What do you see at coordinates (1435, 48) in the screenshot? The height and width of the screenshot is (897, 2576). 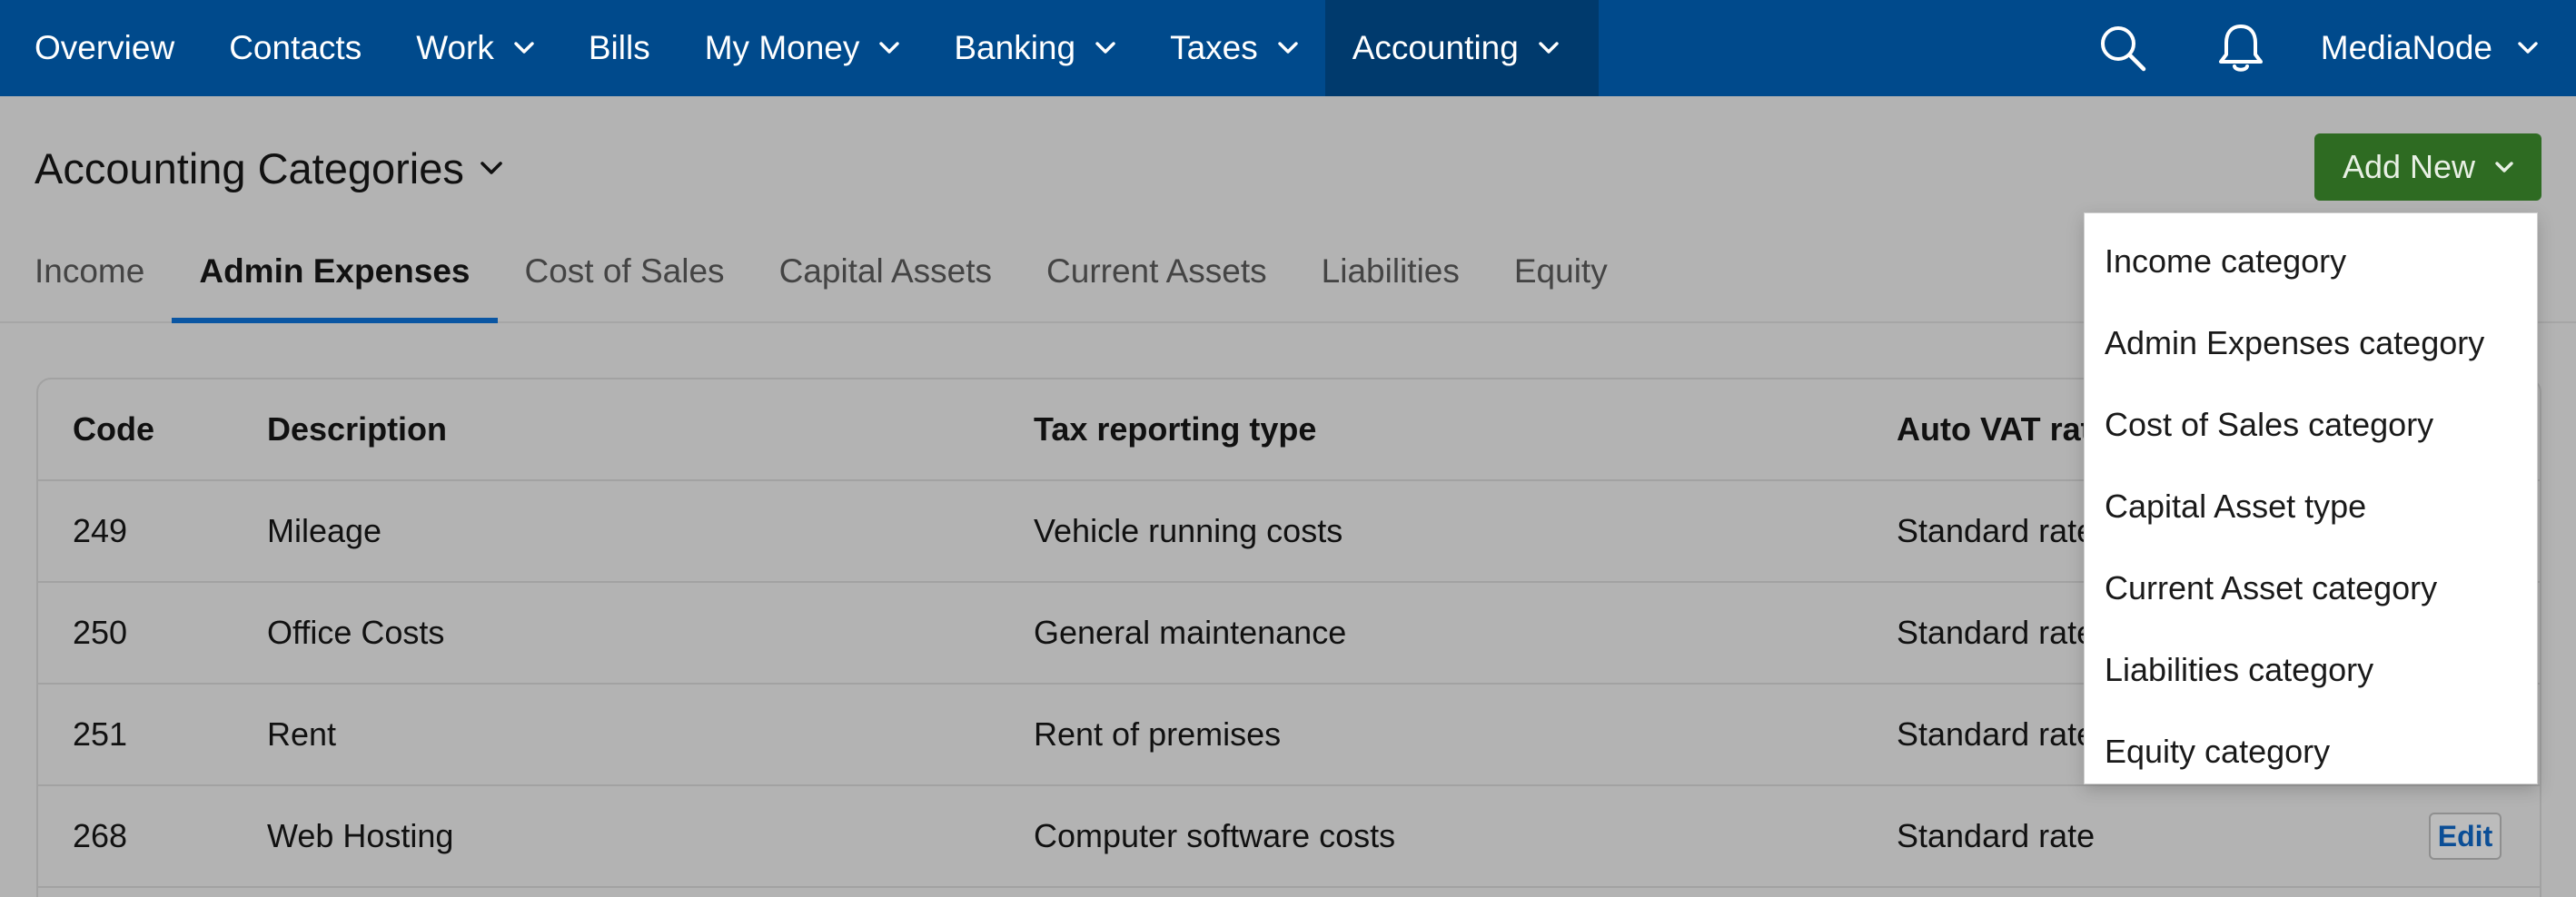 I see `nav-label: Accounting` at bounding box center [1435, 48].